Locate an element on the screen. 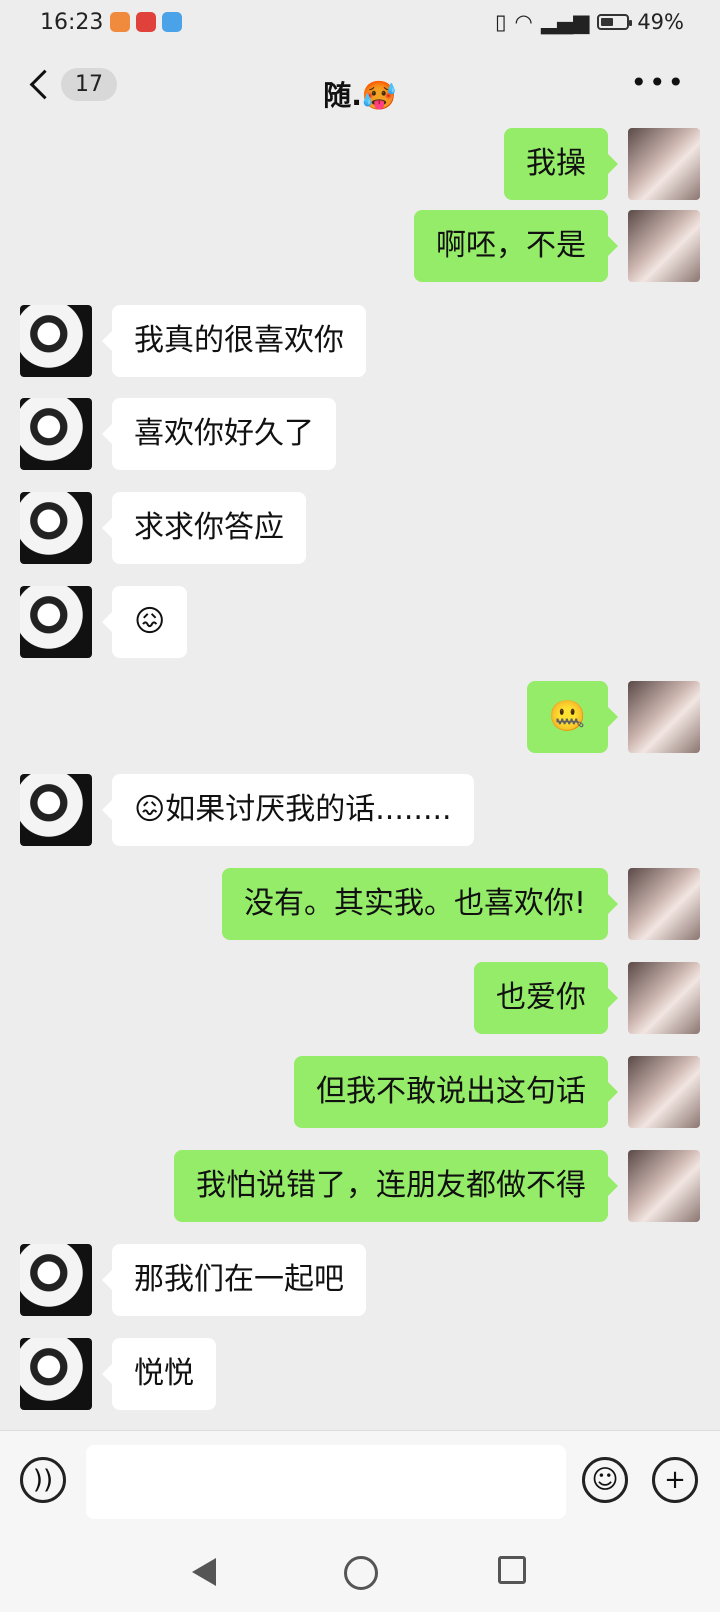 Image resolution: width=720 pixels, height=1612 pixels. vibrate-icon: ▯ is located at coordinates (500, 22).